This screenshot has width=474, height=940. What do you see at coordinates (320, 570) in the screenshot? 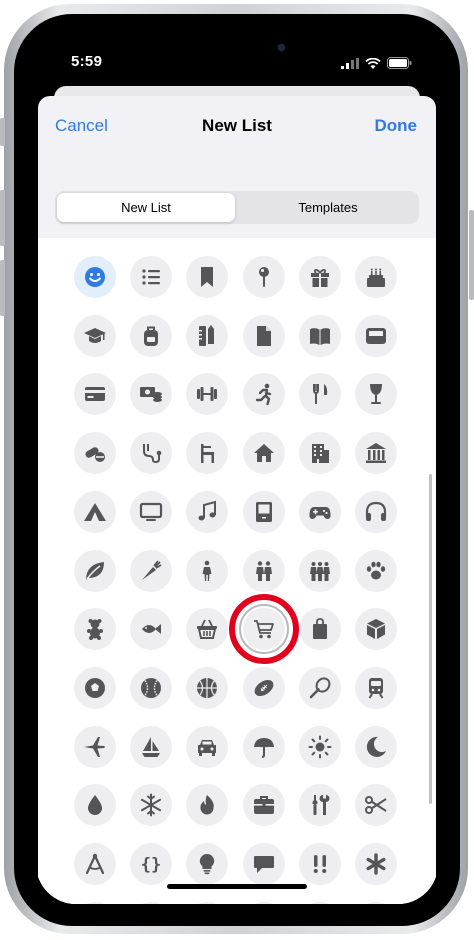
I see `three-people-option` at bounding box center [320, 570].